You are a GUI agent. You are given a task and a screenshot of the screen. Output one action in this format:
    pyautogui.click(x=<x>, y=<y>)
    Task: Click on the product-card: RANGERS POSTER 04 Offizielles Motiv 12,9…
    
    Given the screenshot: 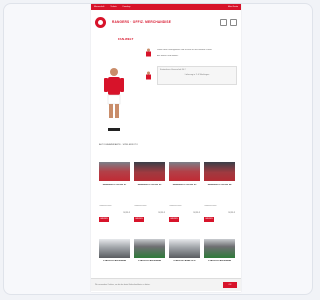 What is the action you would take?
    pyautogui.click(x=219, y=192)
    